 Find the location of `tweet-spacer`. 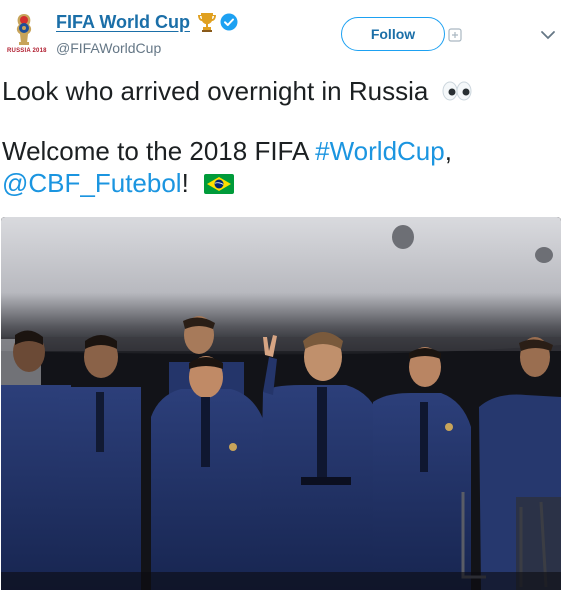

tweet-spacer is located at coordinates (282, 121).